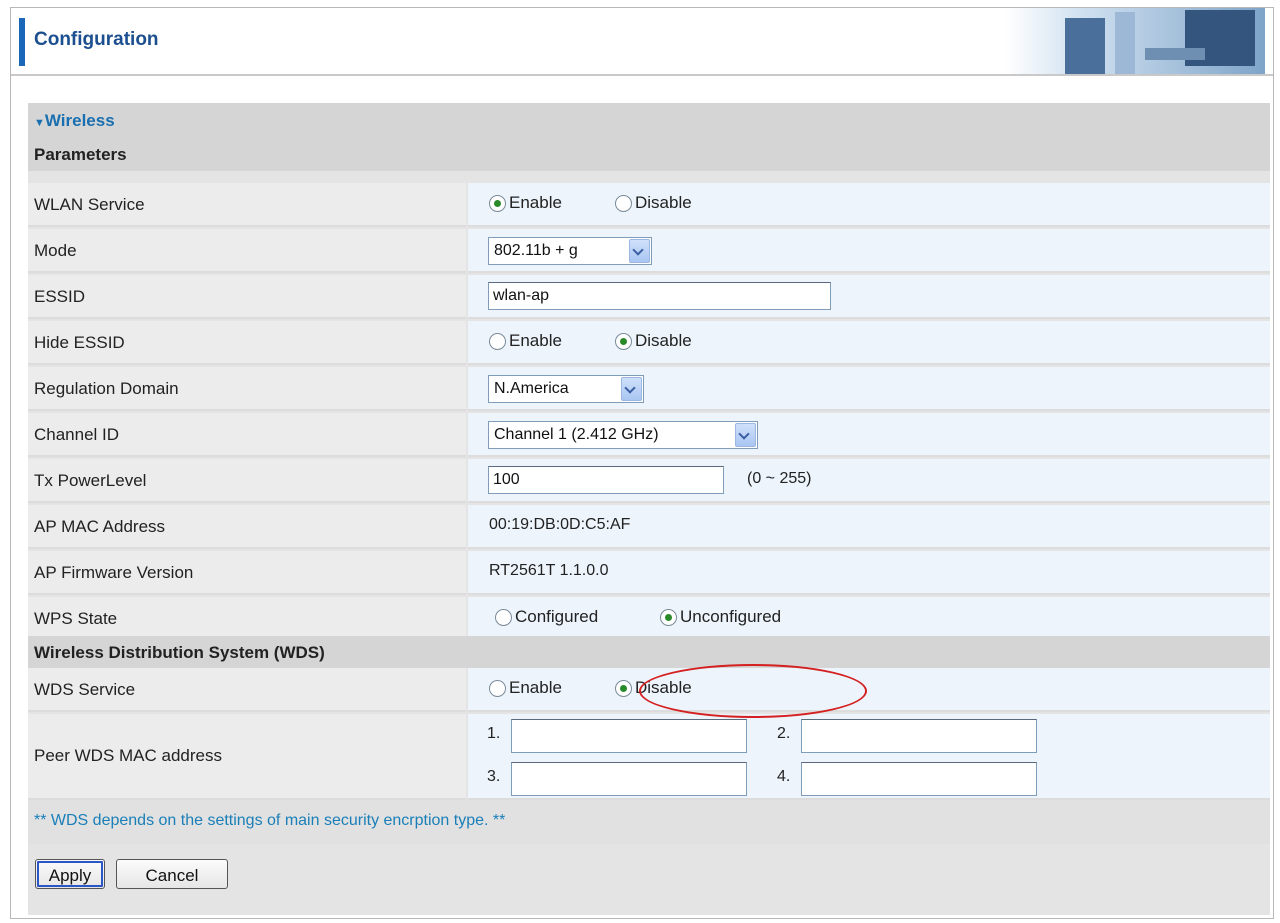 The height and width of the screenshot is (923, 1280). Describe the element at coordinates (497, 341) in the screenshot. I see `hide-essid-enable-radio` at that location.